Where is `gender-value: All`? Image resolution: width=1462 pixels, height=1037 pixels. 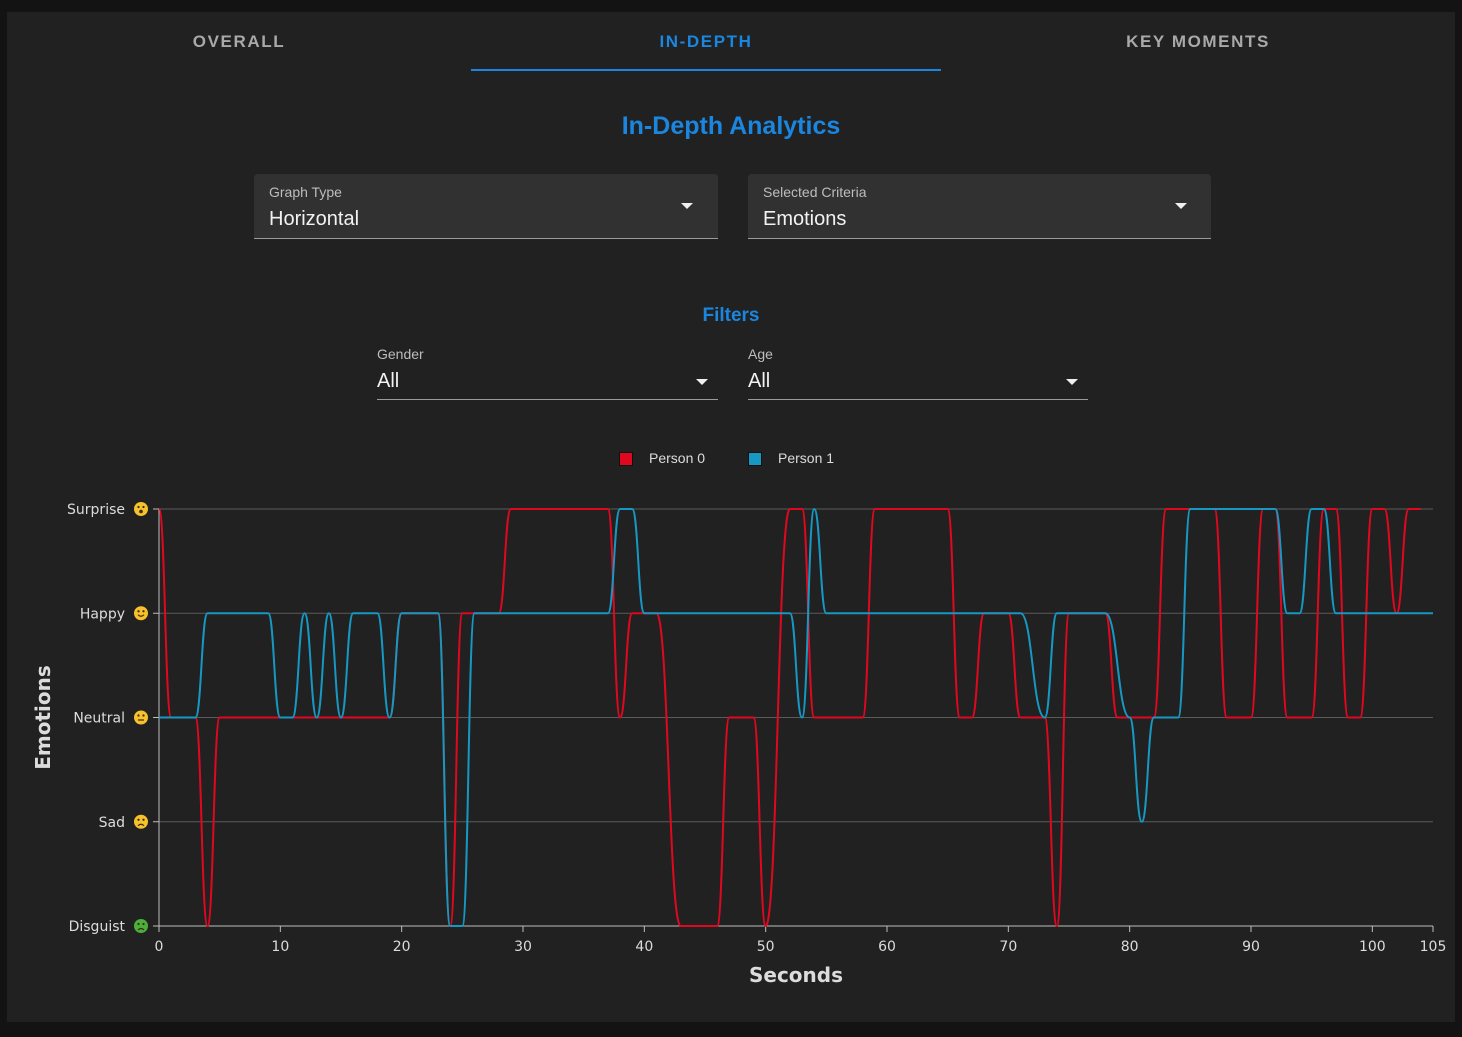 gender-value: All is located at coordinates (388, 381).